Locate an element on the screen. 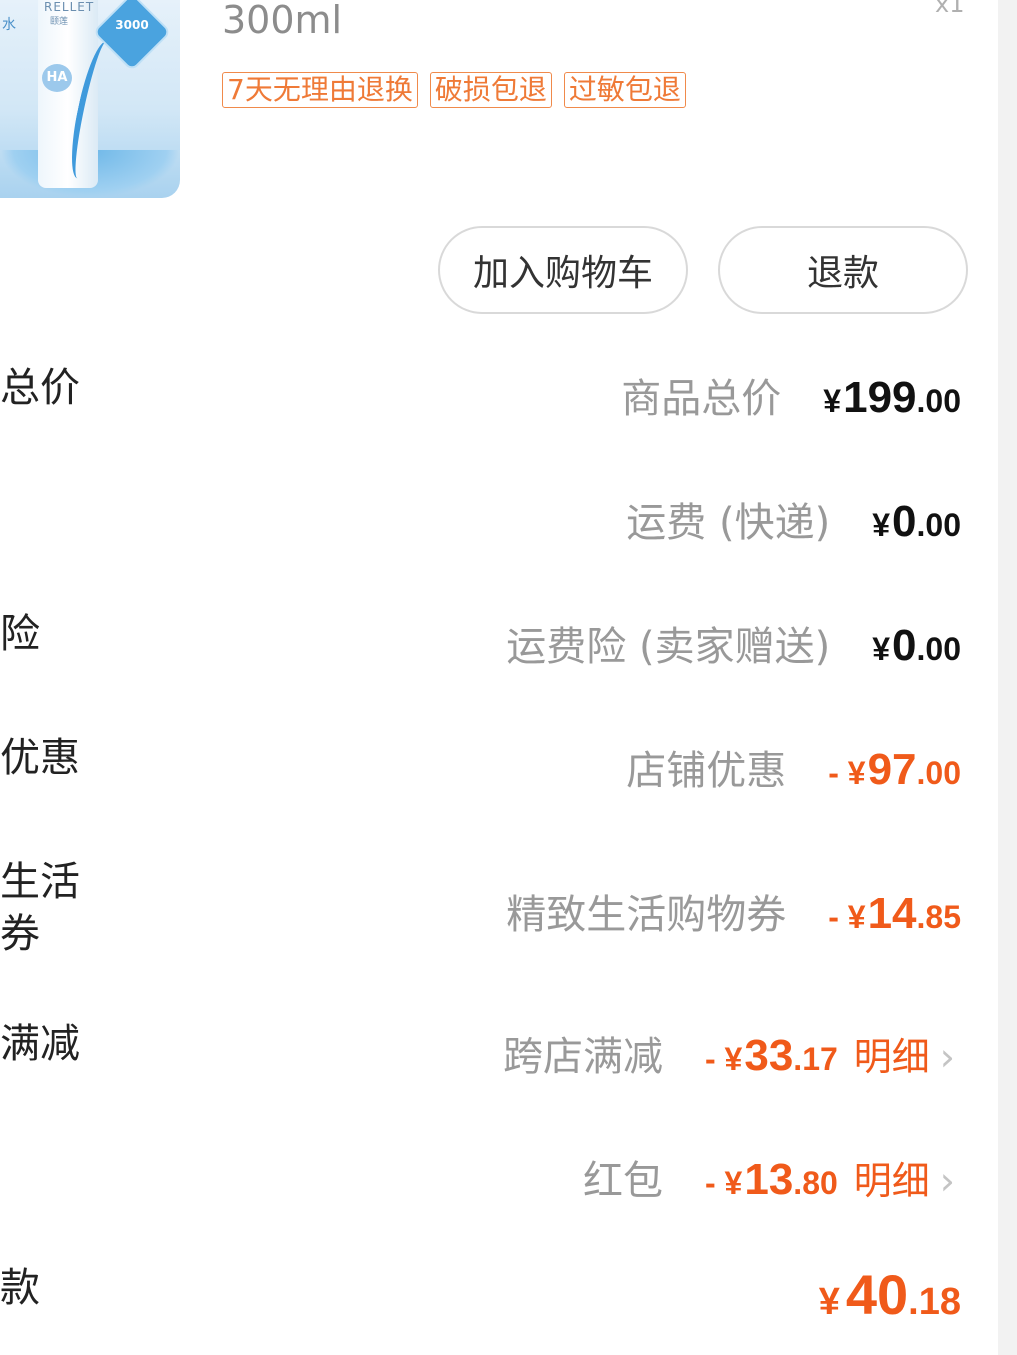 This screenshot has height=1355, width=1017. row-label: 运费险 (卖家赠送) is located at coordinates (668, 647).